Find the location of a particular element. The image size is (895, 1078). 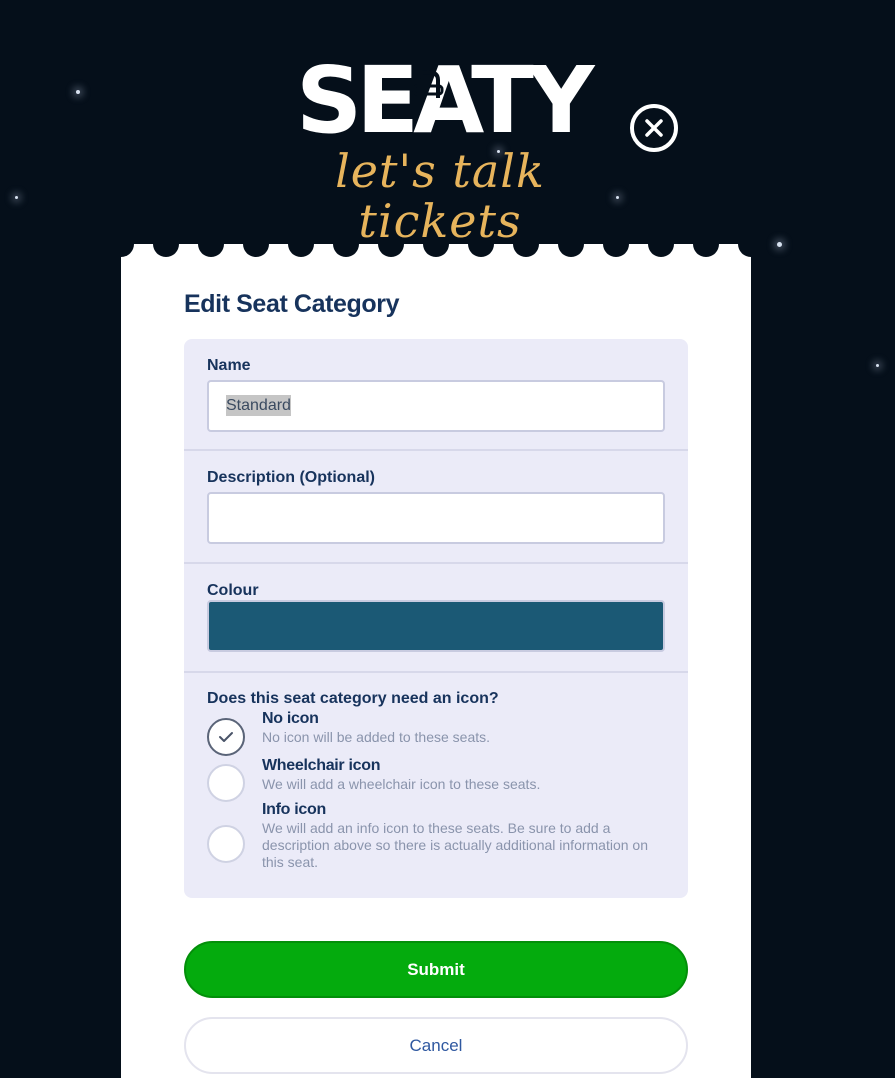

cancel-button: Cancel is located at coordinates (436, 1045).